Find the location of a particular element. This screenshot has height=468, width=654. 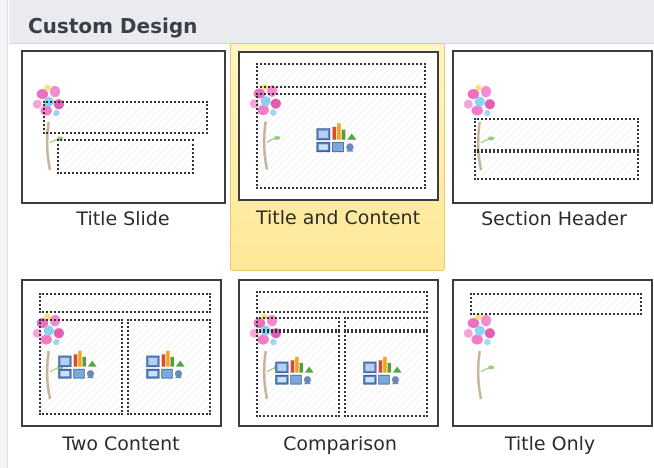

gallery-left-border is located at coordinates (4, 234).